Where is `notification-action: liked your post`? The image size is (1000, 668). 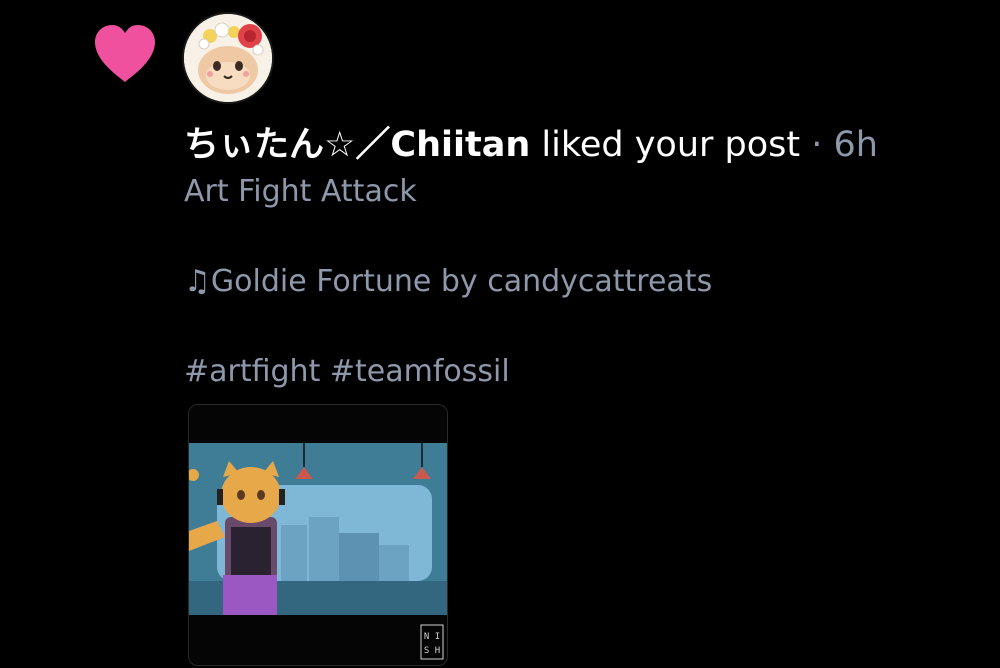 notification-action: liked your post is located at coordinates (665, 145).